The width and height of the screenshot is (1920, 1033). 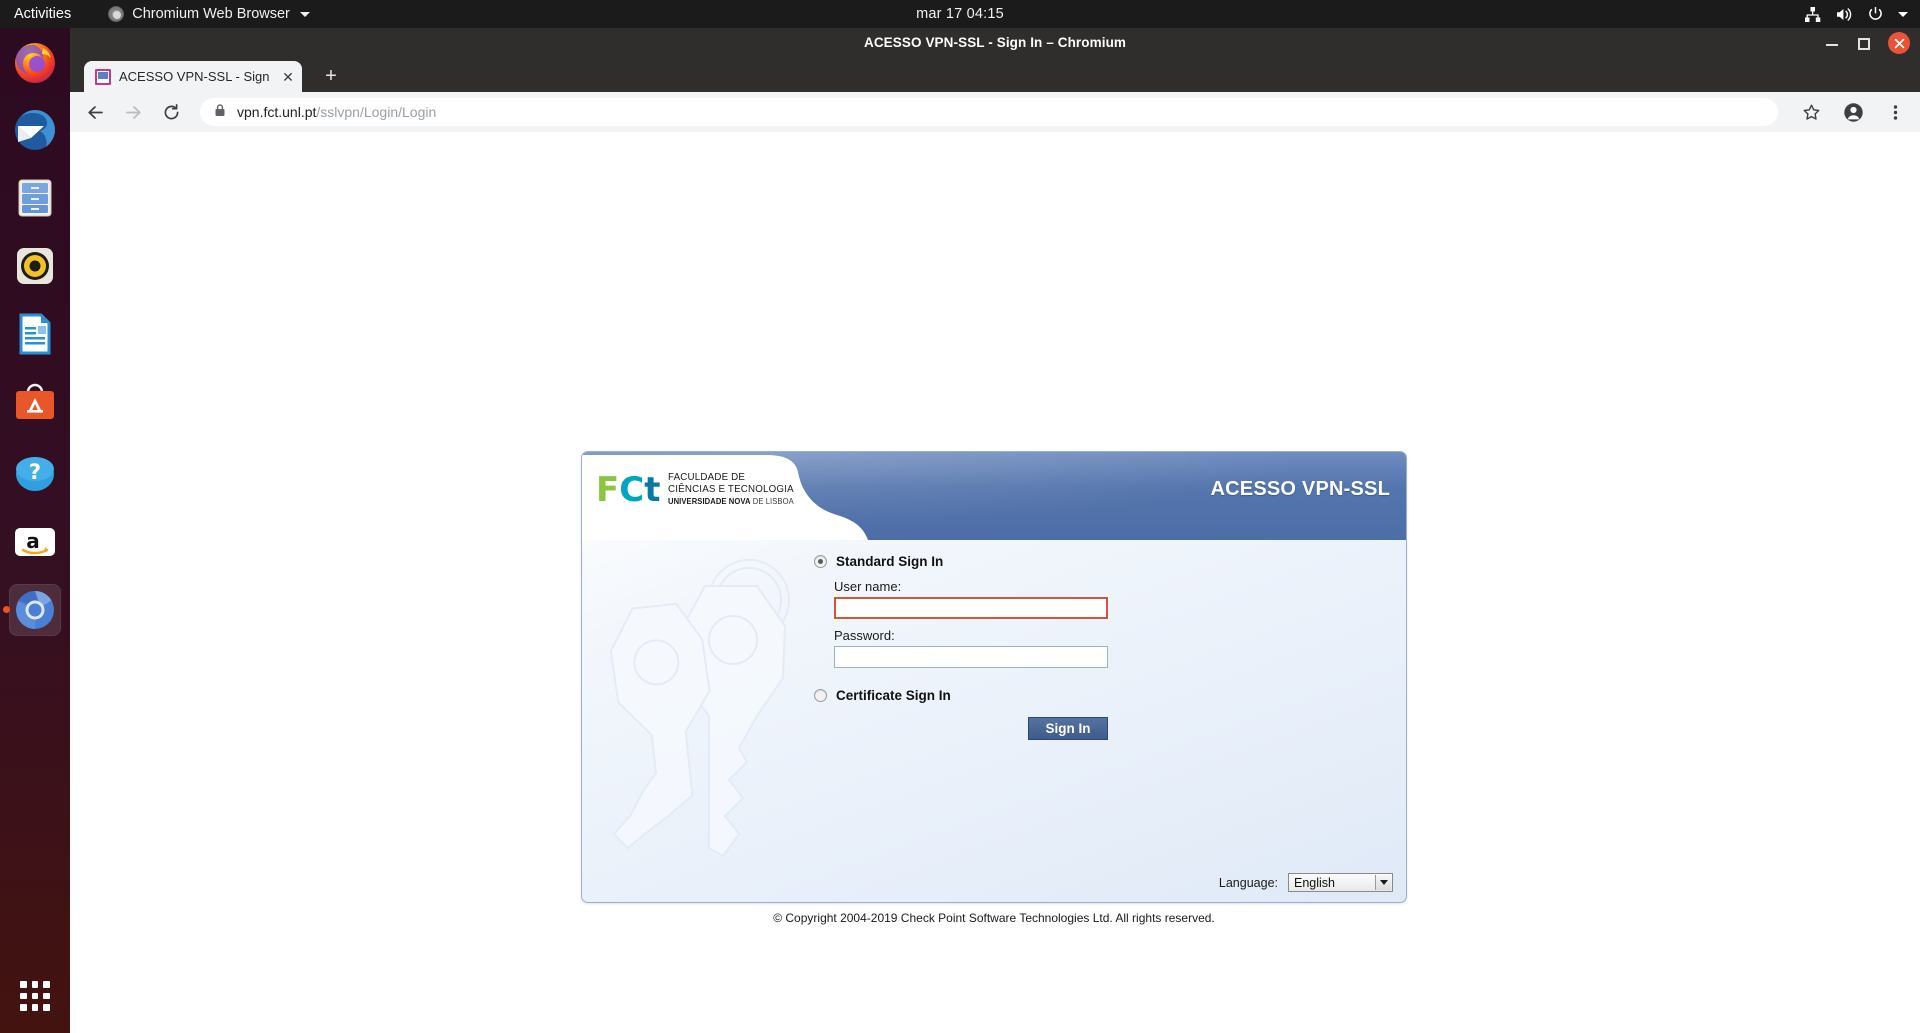 I want to click on network-icon, so click(x=1812, y=14).